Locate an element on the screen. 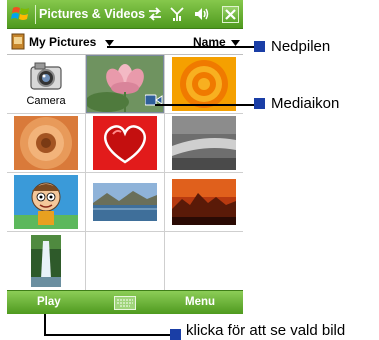 The height and width of the screenshot is (340, 379). sunflower-image is located at coordinates (46, 143).